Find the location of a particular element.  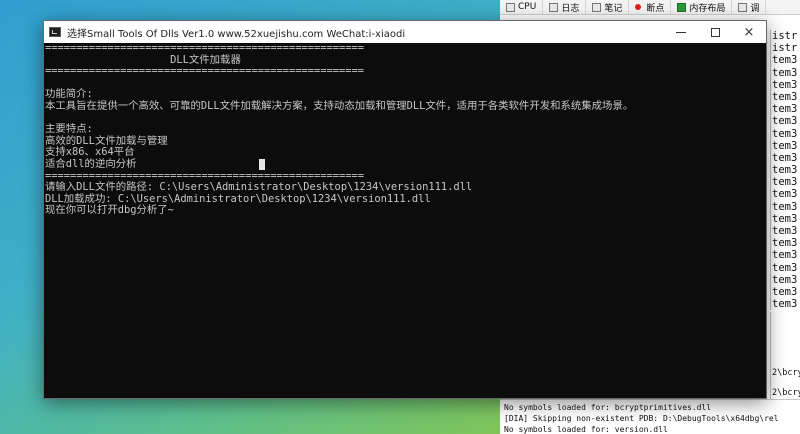

minimize-button is located at coordinates (681, 32).